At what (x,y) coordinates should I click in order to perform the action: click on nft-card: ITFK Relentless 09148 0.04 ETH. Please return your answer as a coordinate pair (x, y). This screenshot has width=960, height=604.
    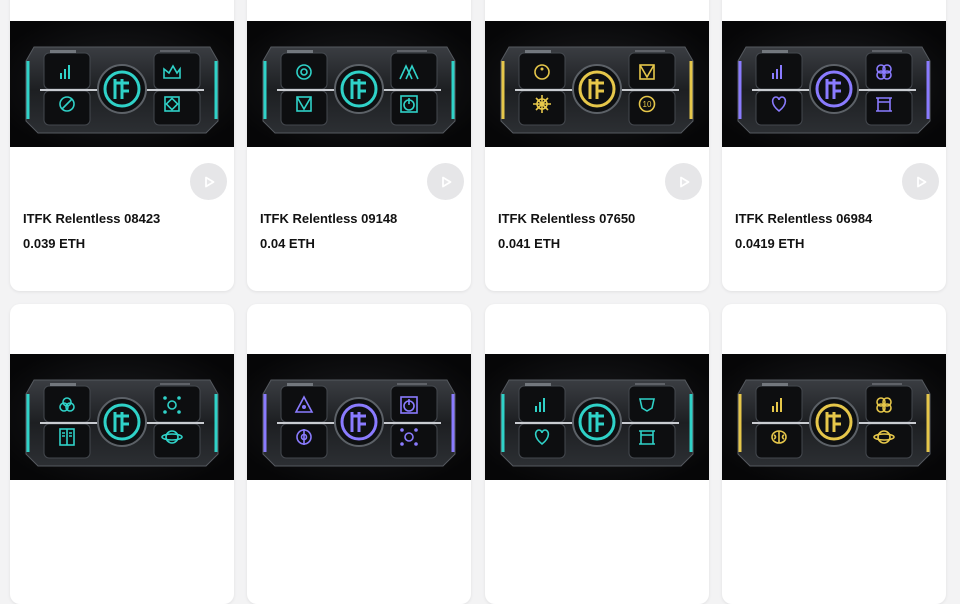
    Looking at the image, I should click on (359, 145).